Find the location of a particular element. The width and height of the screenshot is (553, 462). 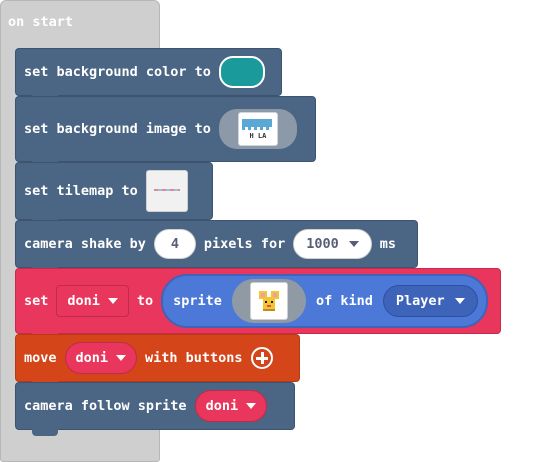

pixels-for-label: pixels for is located at coordinates (244, 244).